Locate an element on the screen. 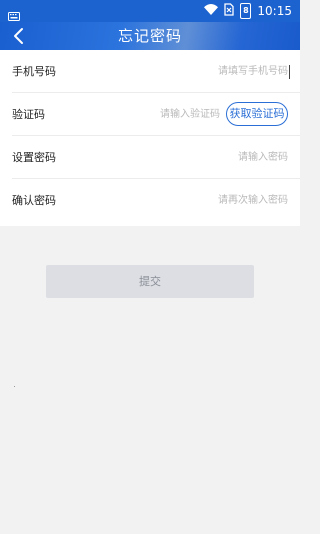 The height and width of the screenshot is (534, 320). phone-input: 请填写手机号码 is located at coordinates (253, 71).